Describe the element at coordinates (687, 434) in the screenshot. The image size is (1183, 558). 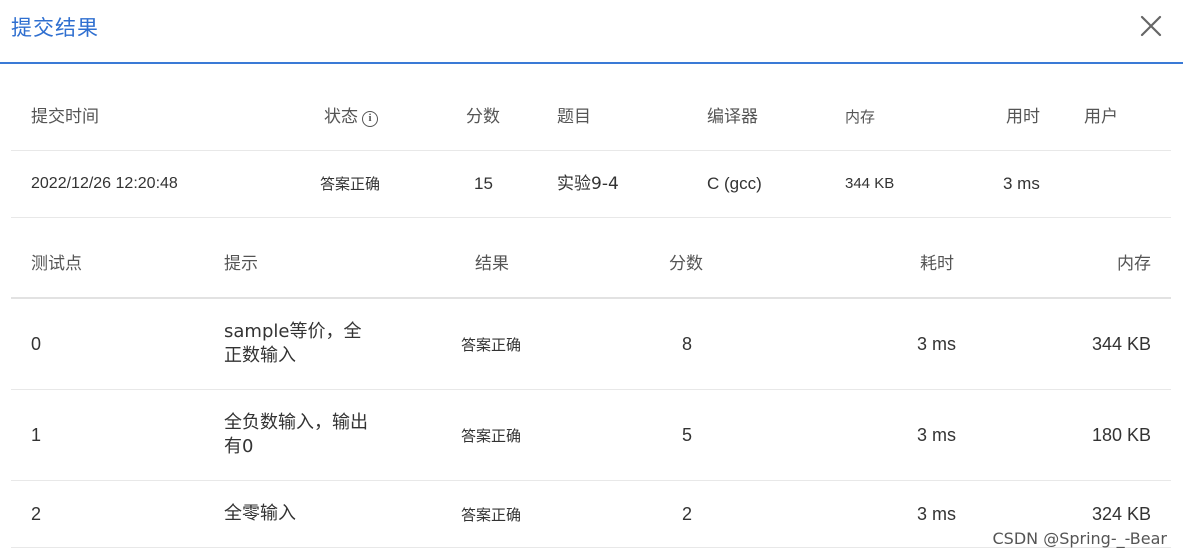
I see `test-score-cell: 5` at that location.